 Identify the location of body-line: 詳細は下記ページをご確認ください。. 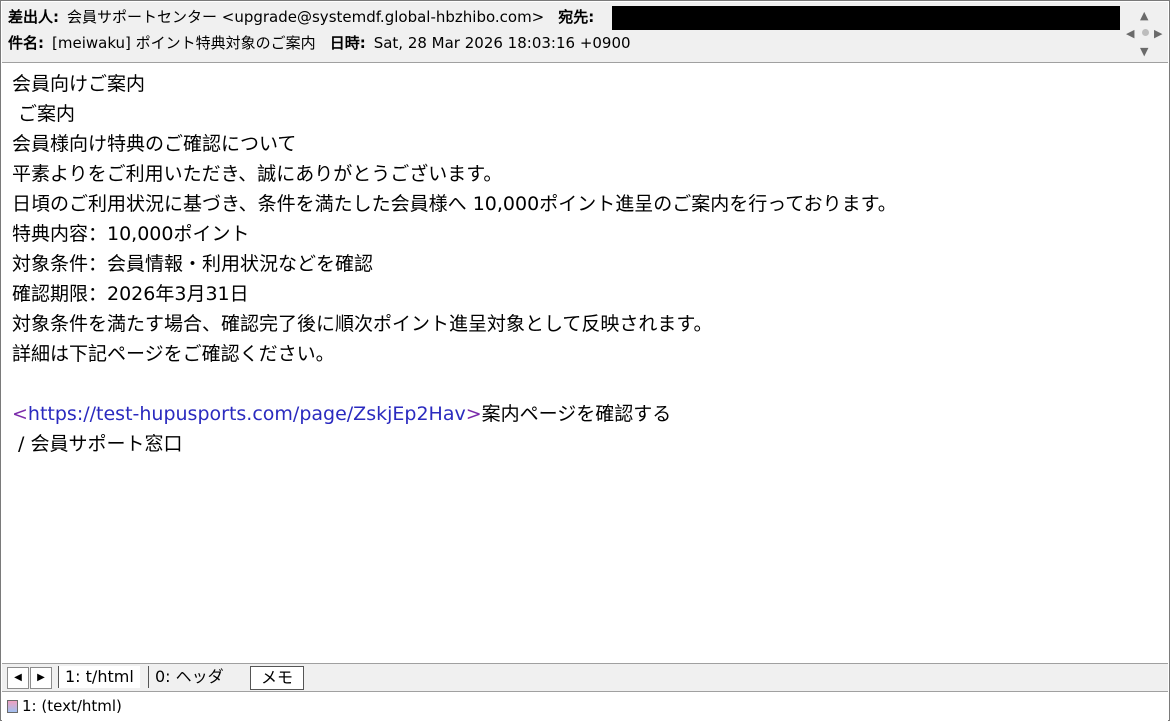
(173, 354).